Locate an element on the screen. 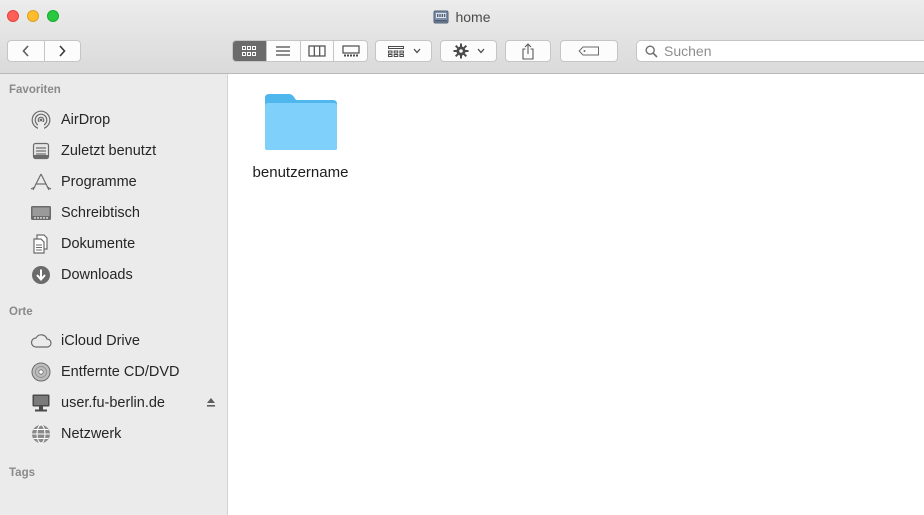  sidebar-item-label: Entfernte CD/DVD is located at coordinates (120, 372).